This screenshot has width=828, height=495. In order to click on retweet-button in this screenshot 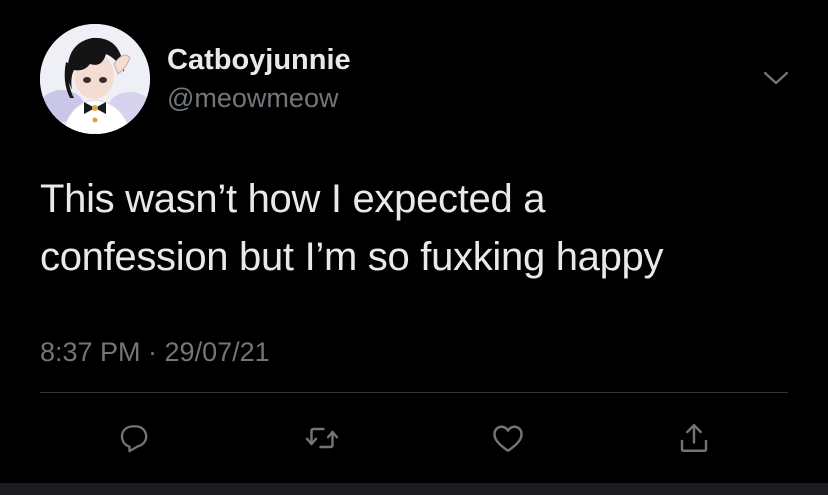, I will do `click(322, 438)`.